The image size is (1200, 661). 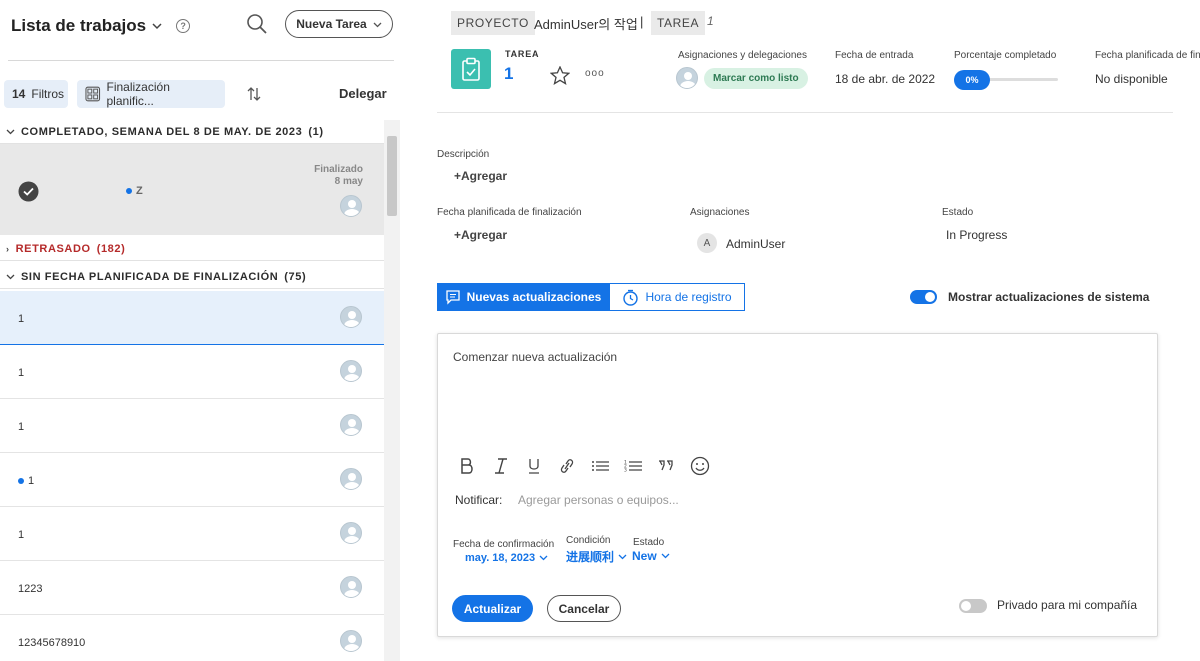 What do you see at coordinates (363, 93) in the screenshot?
I see `delegate-button: Delegar` at bounding box center [363, 93].